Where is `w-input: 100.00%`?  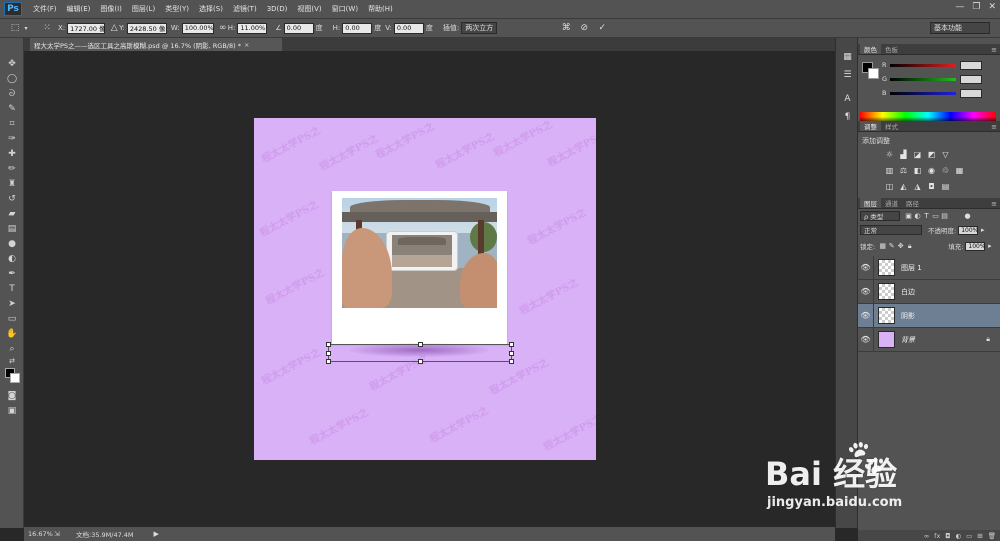
w-input: 100.00% is located at coordinates (197, 28).